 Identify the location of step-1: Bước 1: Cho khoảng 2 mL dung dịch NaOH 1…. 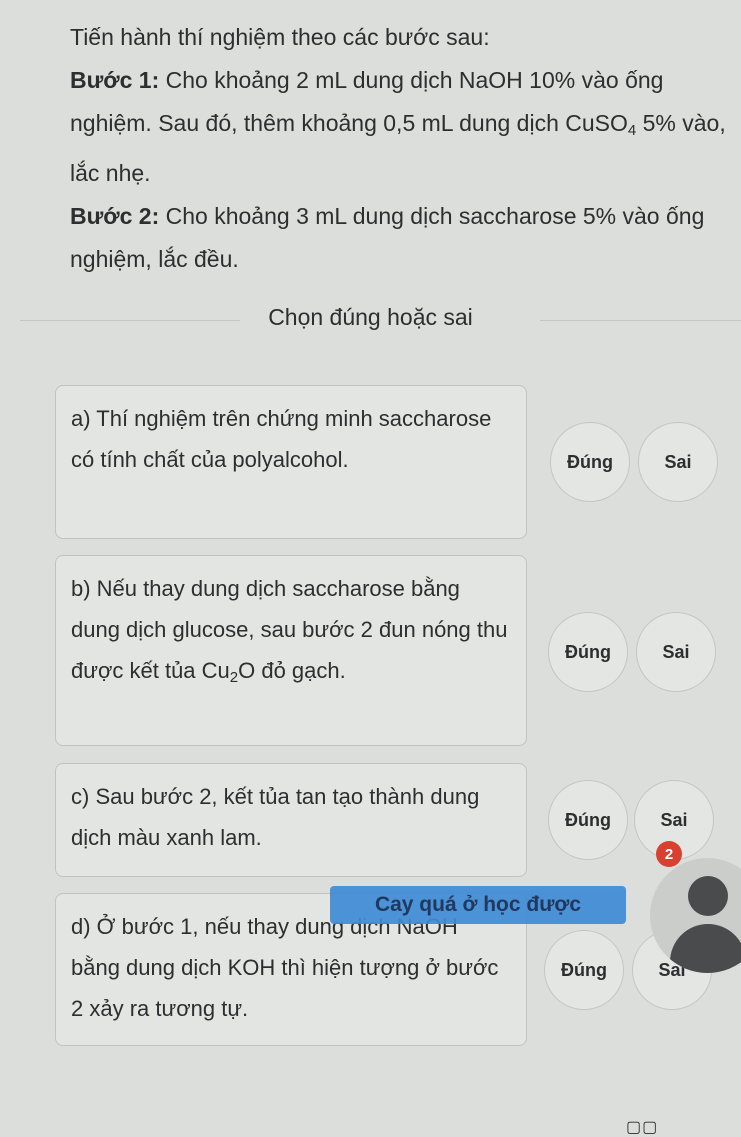
(400, 127).